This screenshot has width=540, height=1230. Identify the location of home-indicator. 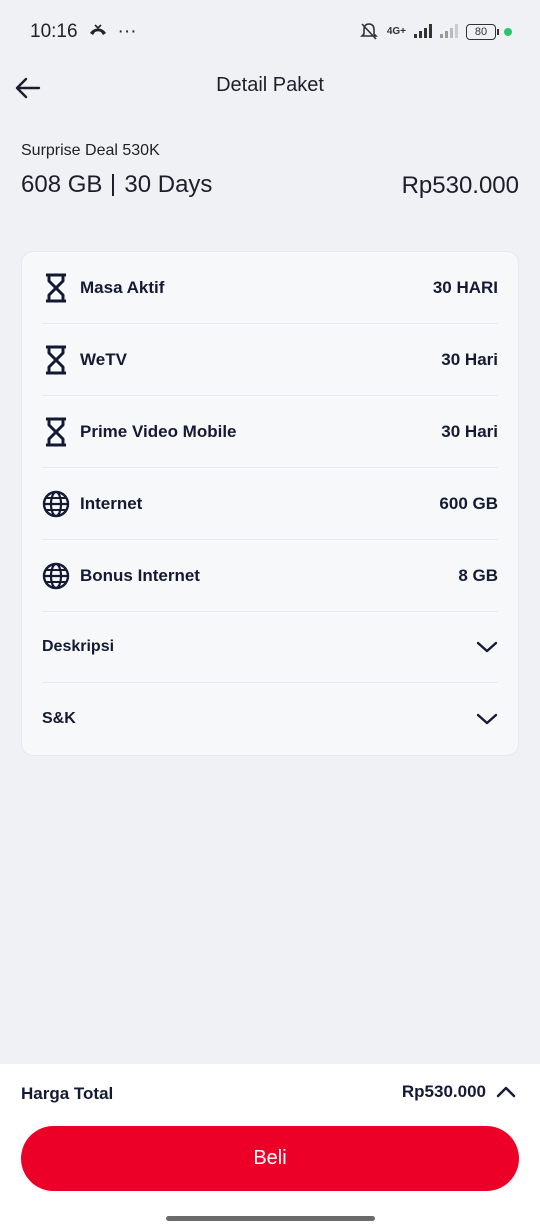
(270, 1218).